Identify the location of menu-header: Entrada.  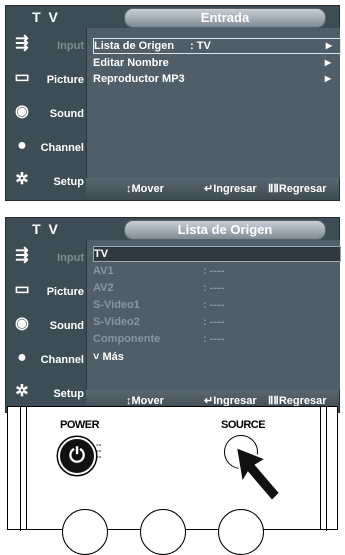
(225, 18).